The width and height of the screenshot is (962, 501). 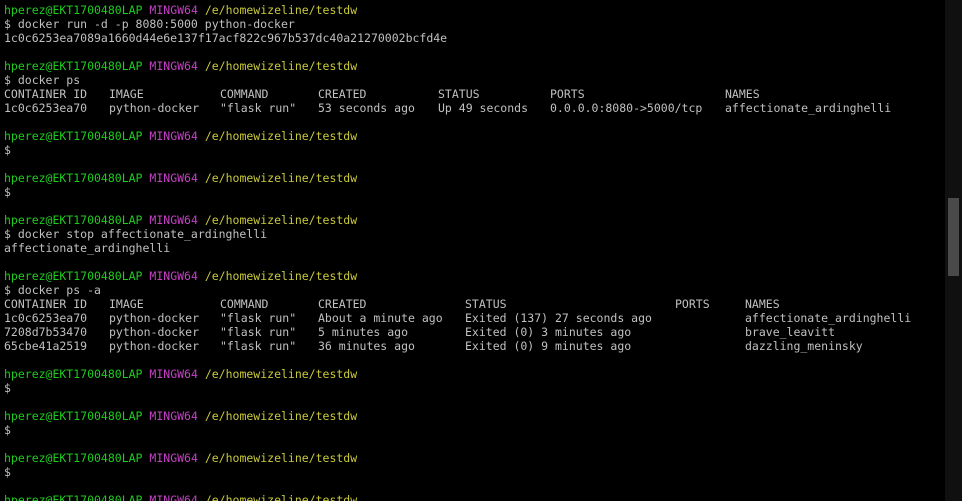 What do you see at coordinates (52, 290) in the screenshot?
I see `command-line: $ docker ps -a` at bounding box center [52, 290].